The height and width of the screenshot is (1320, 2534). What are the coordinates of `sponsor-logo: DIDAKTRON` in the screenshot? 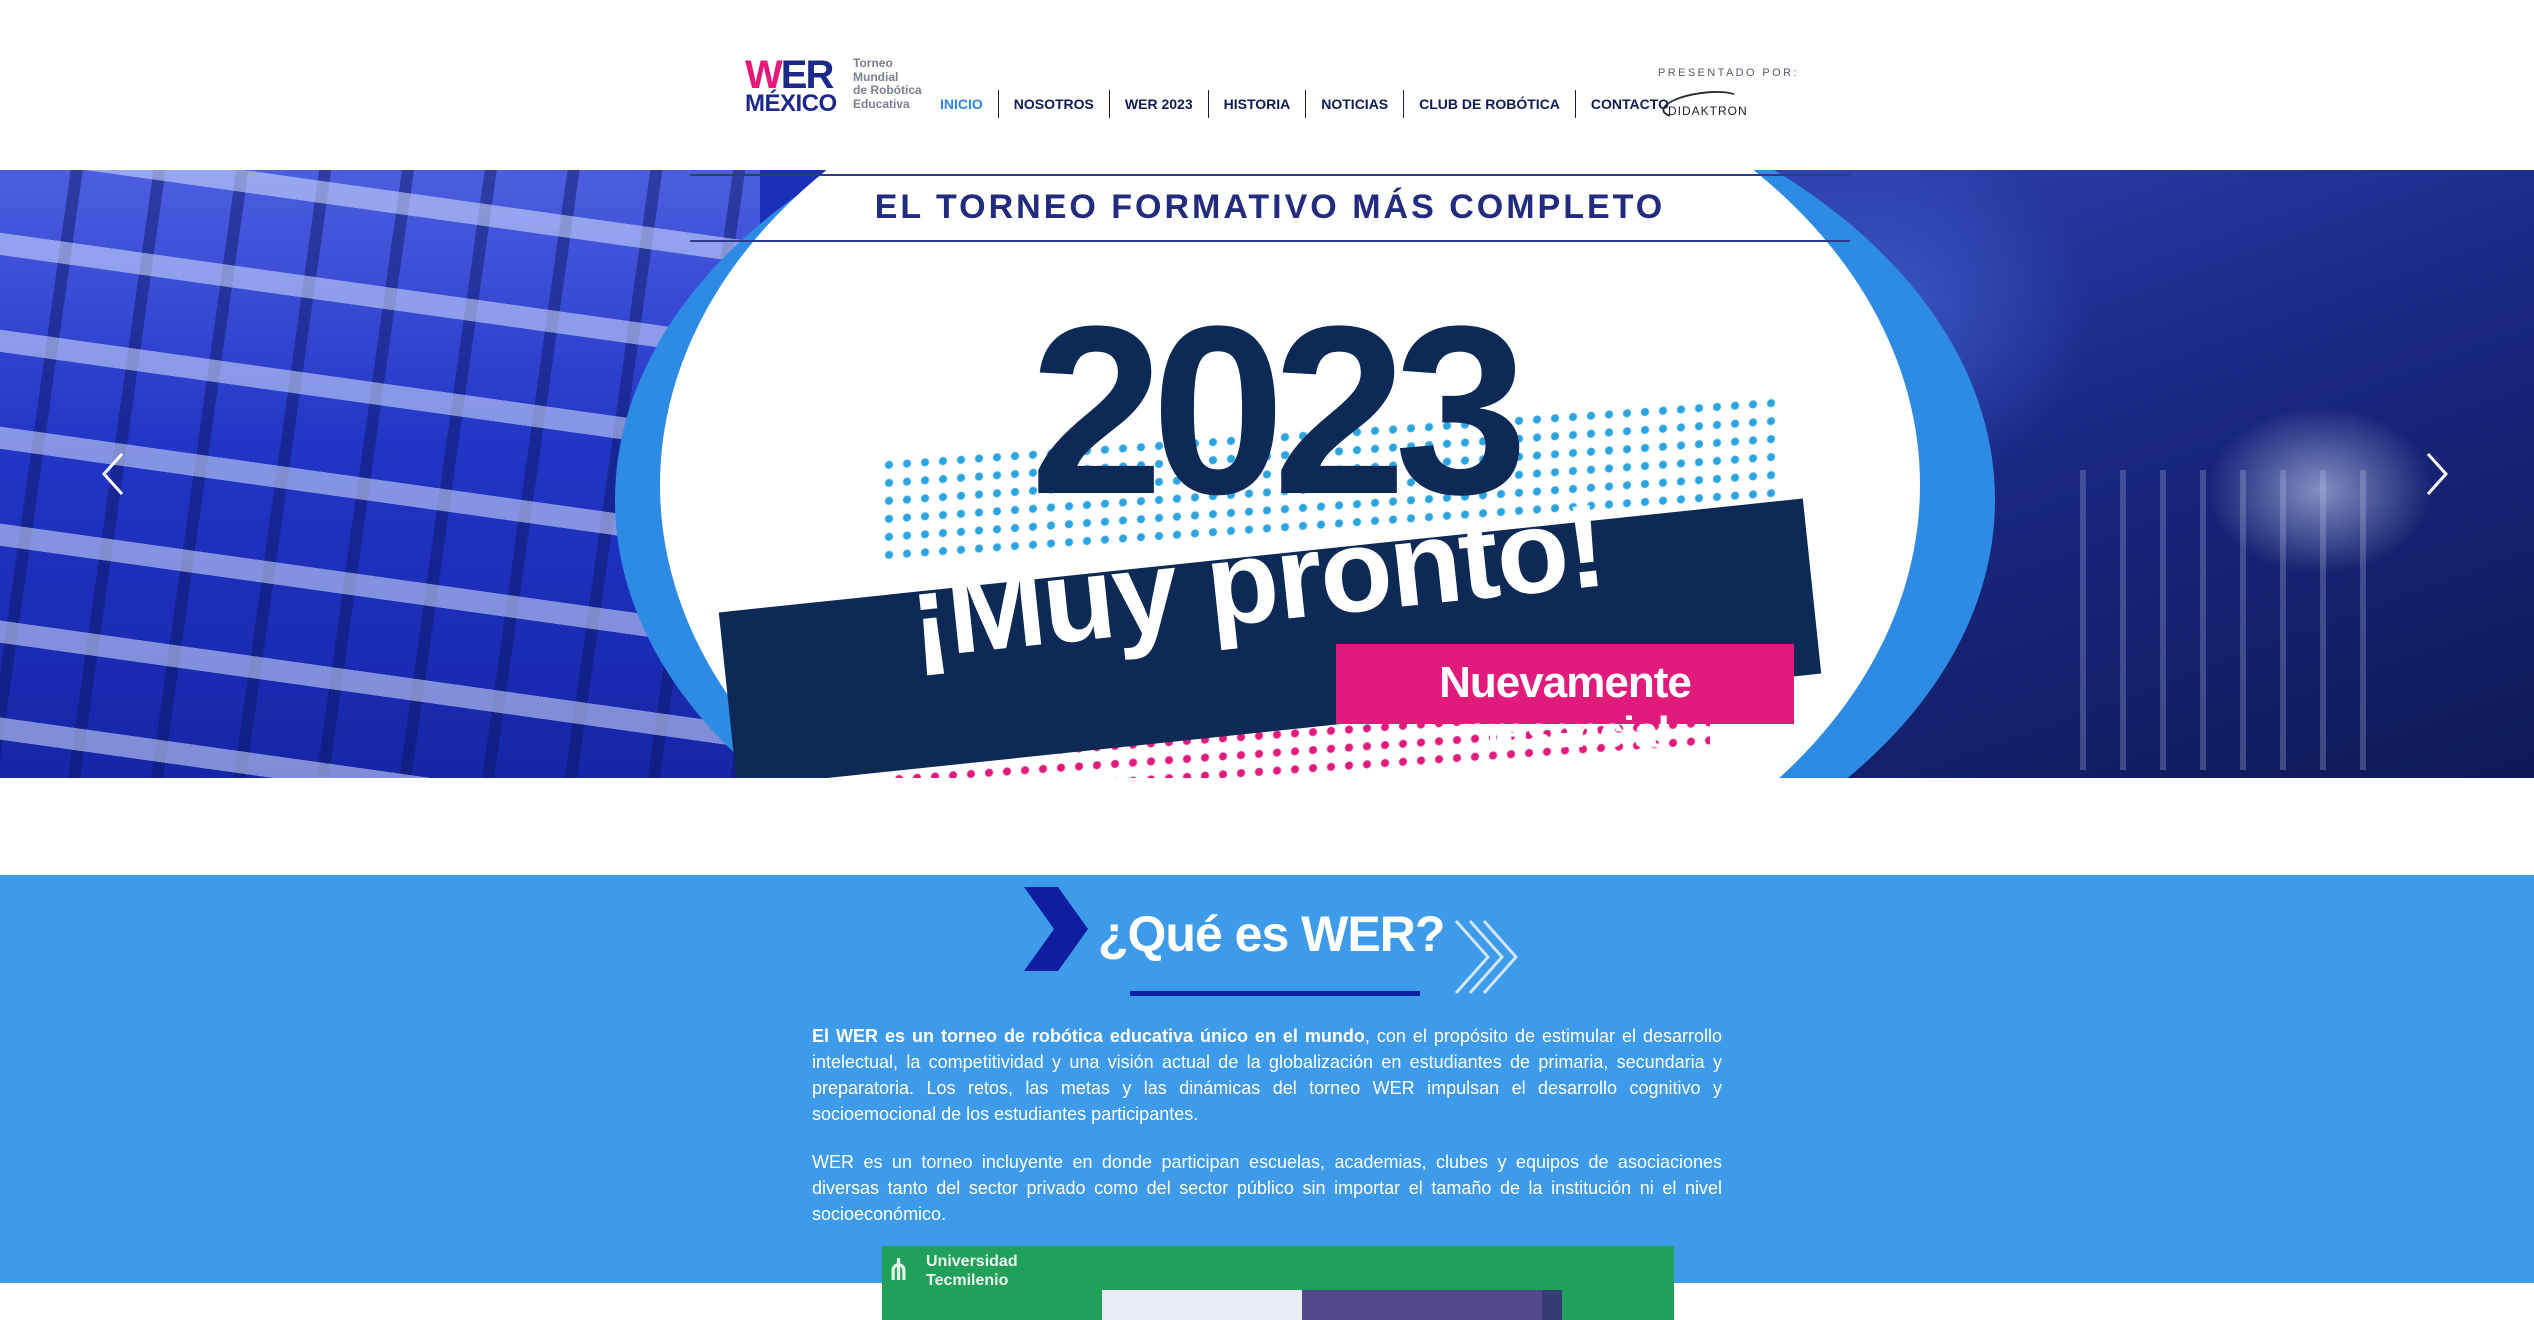 It's located at (1716, 105).